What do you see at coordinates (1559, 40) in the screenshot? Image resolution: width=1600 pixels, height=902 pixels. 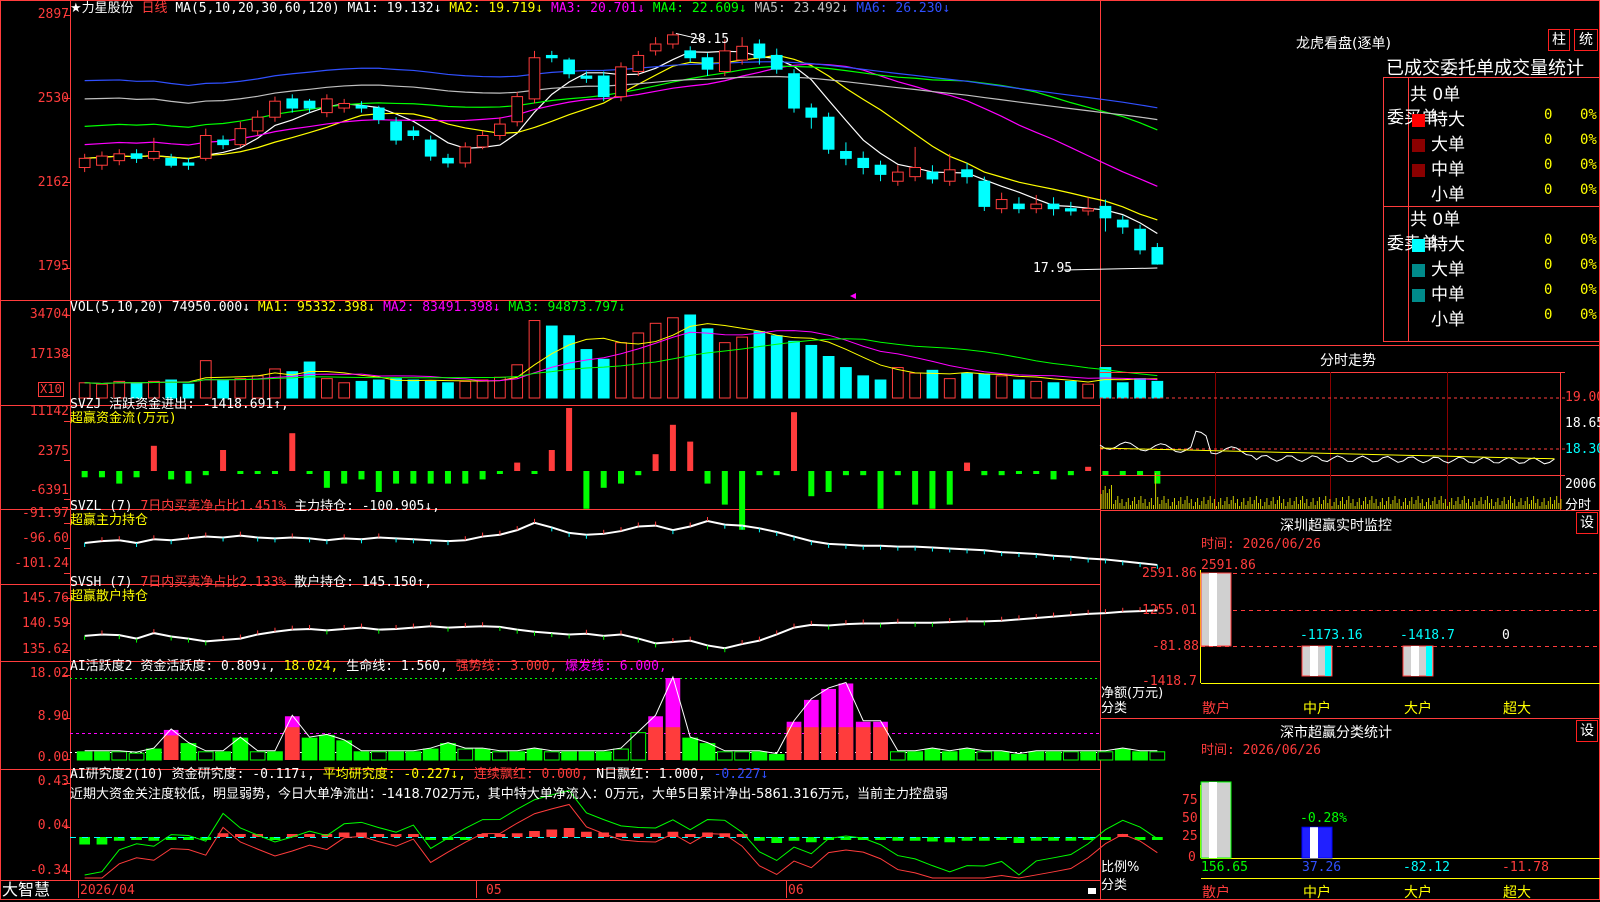 I see `column-view-button: 柱` at bounding box center [1559, 40].